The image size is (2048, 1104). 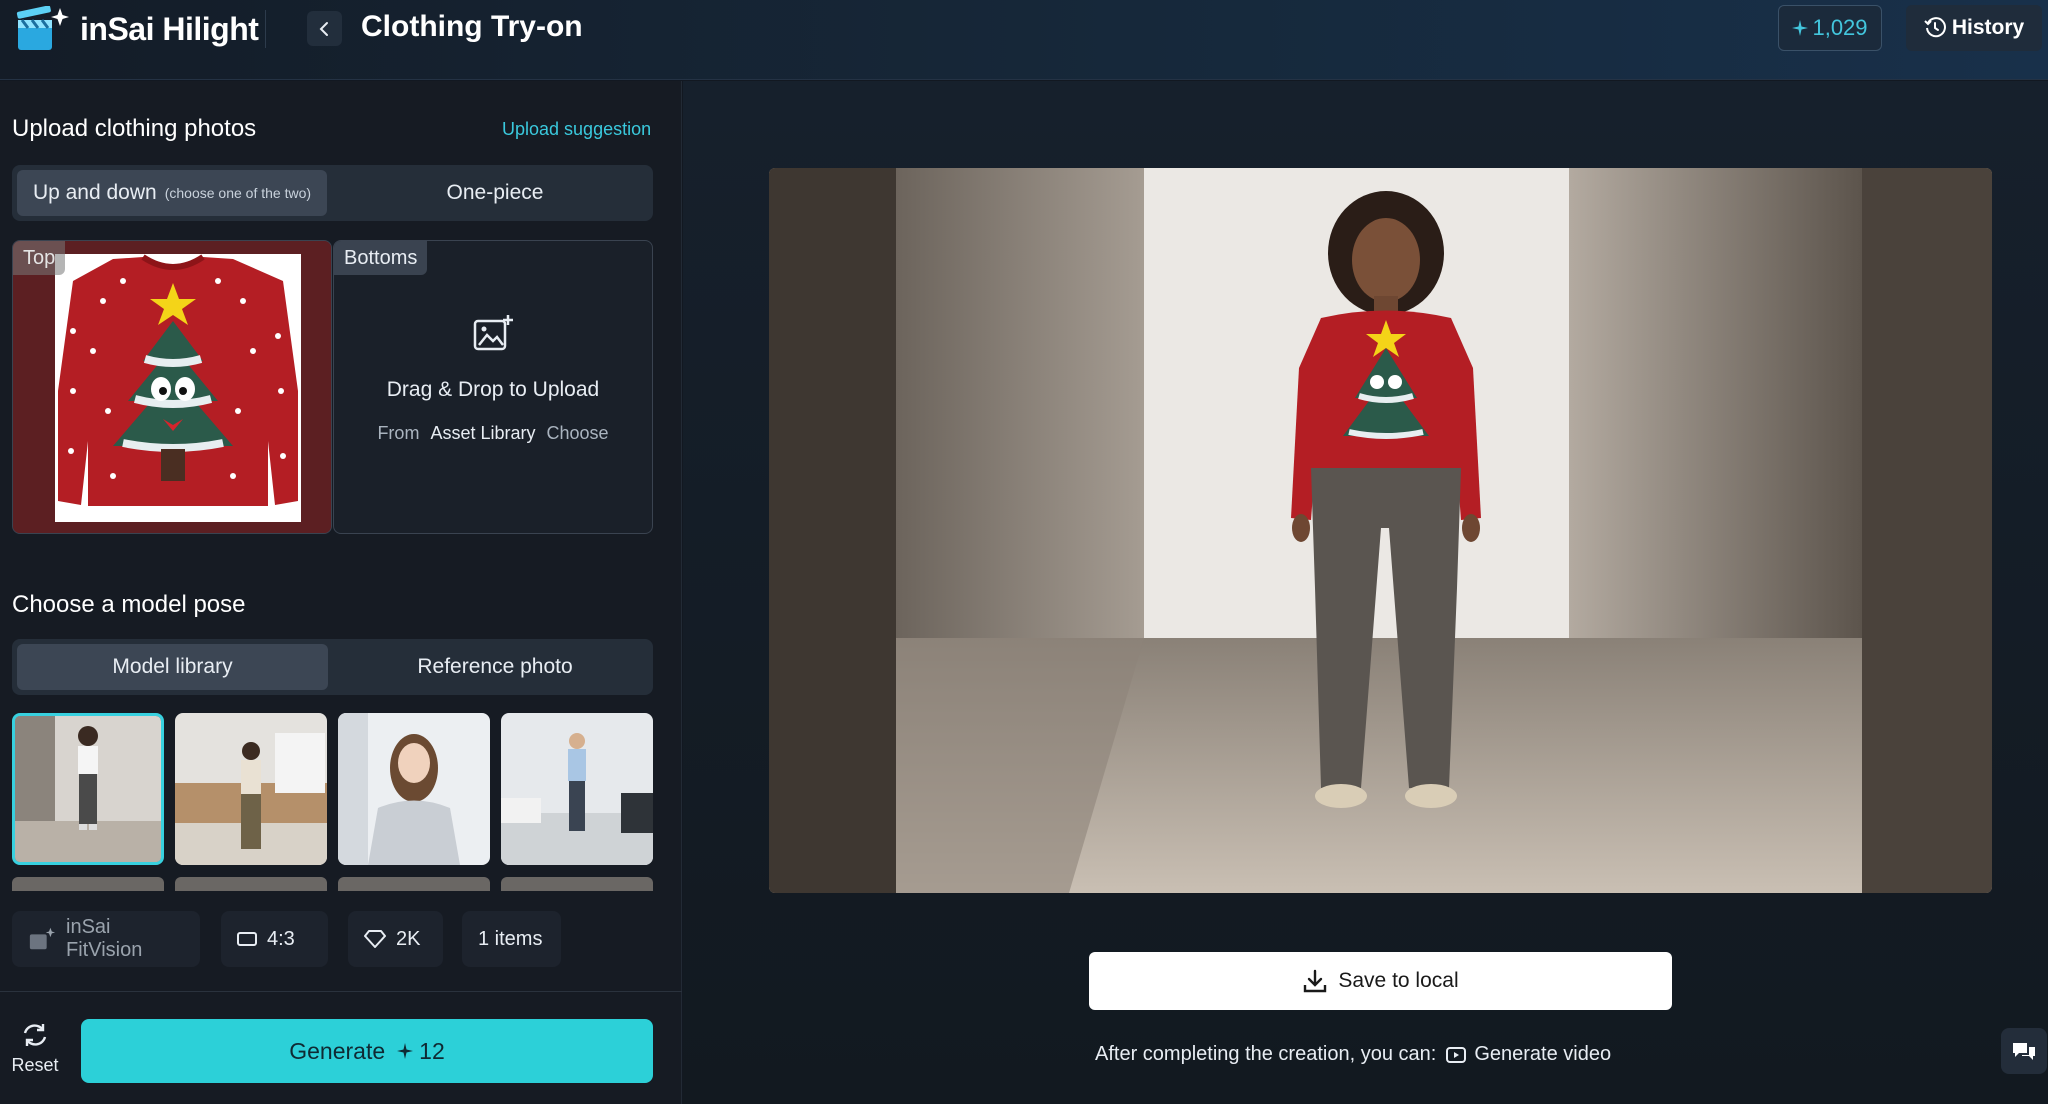 I want to click on bottom-divider, so click(x=341, y=991).